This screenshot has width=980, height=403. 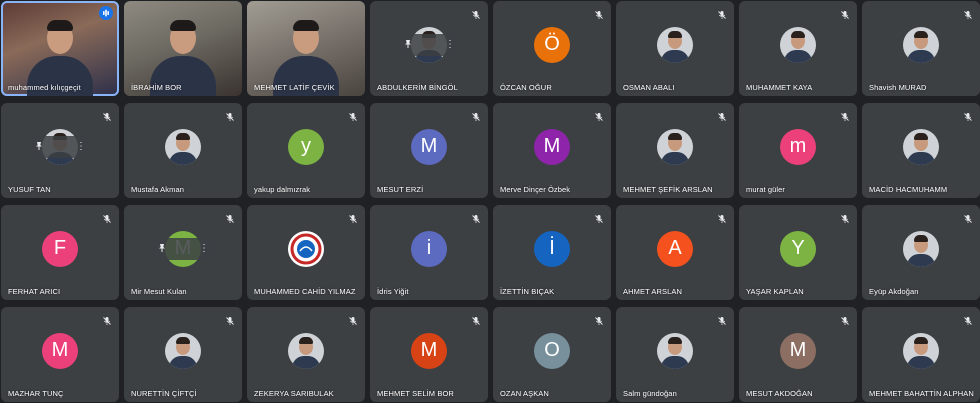 I want to click on participant-name: Eyüp Akdoğan, so click(x=894, y=291).